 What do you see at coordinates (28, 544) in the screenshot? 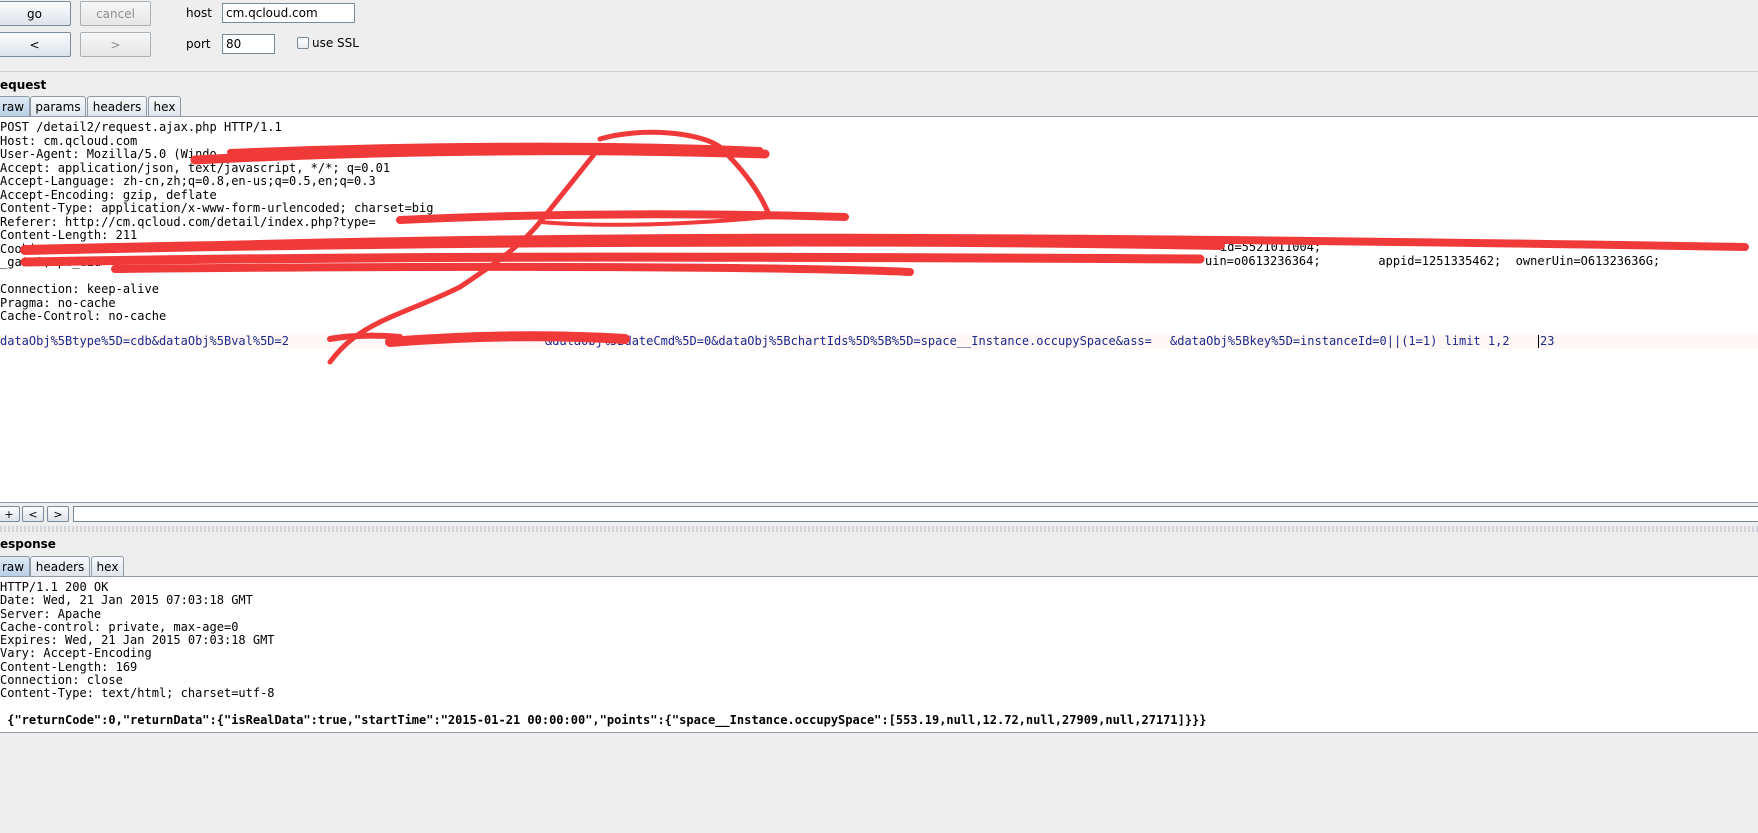
I see `response-section-title: esponse` at bounding box center [28, 544].